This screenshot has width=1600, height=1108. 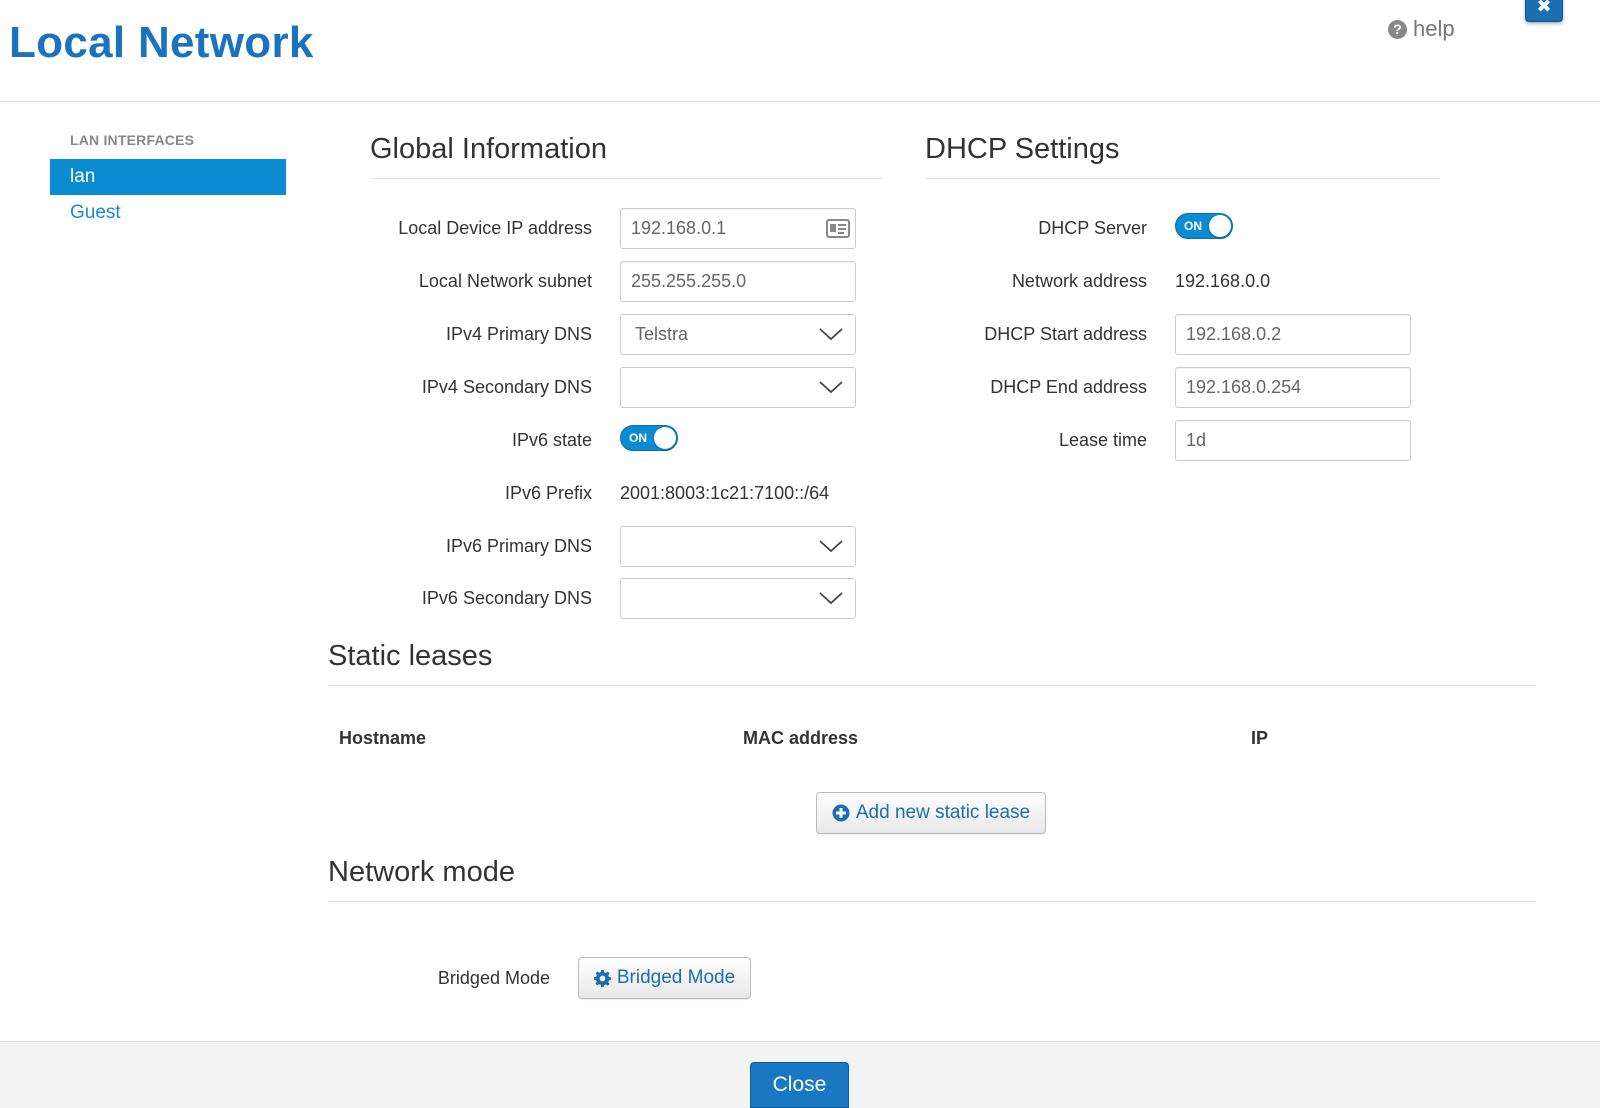 I want to click on id-card-icon, so click(x=838, y=228).